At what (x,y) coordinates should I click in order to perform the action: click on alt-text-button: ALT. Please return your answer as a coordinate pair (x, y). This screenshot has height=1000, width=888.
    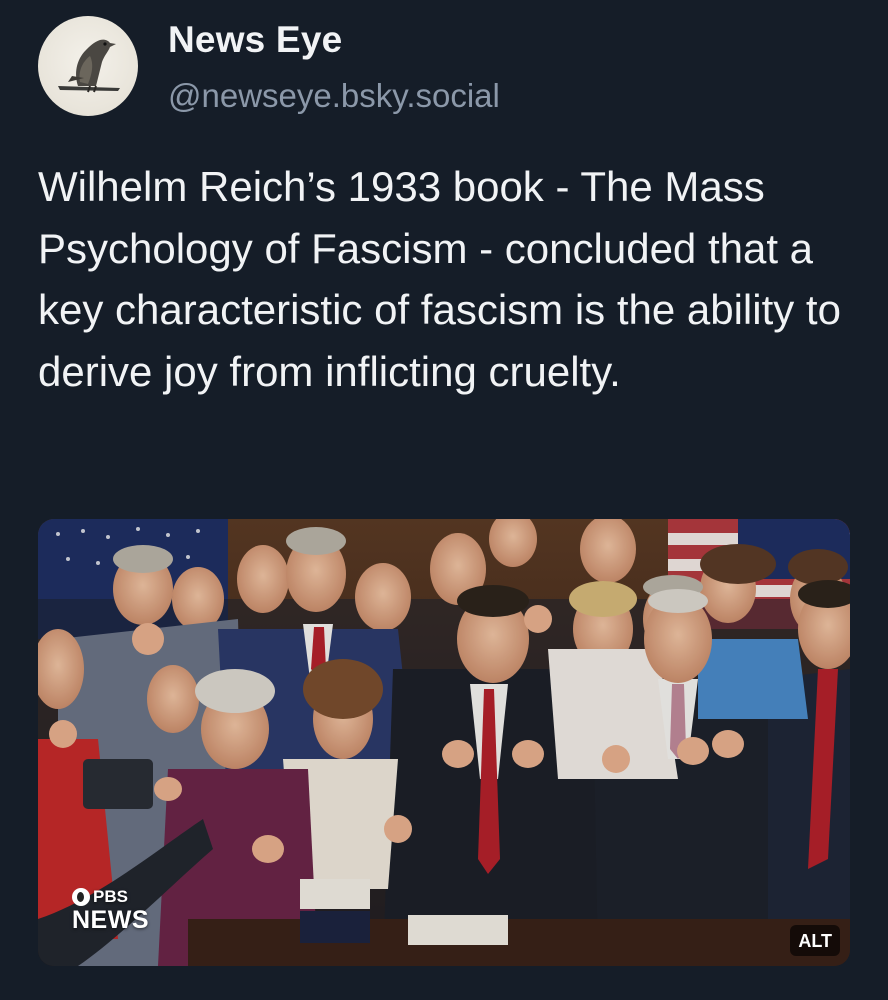
    Looking at the image, I should click on (815, 940).